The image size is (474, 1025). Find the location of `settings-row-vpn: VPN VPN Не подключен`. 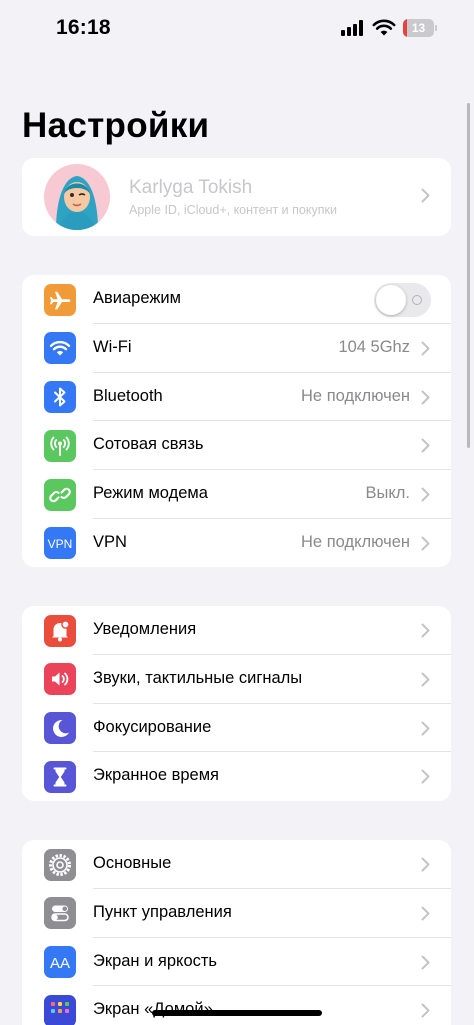

settings-row-vpn: VPN VPN Не подключен is located at coordinates (236, 543).